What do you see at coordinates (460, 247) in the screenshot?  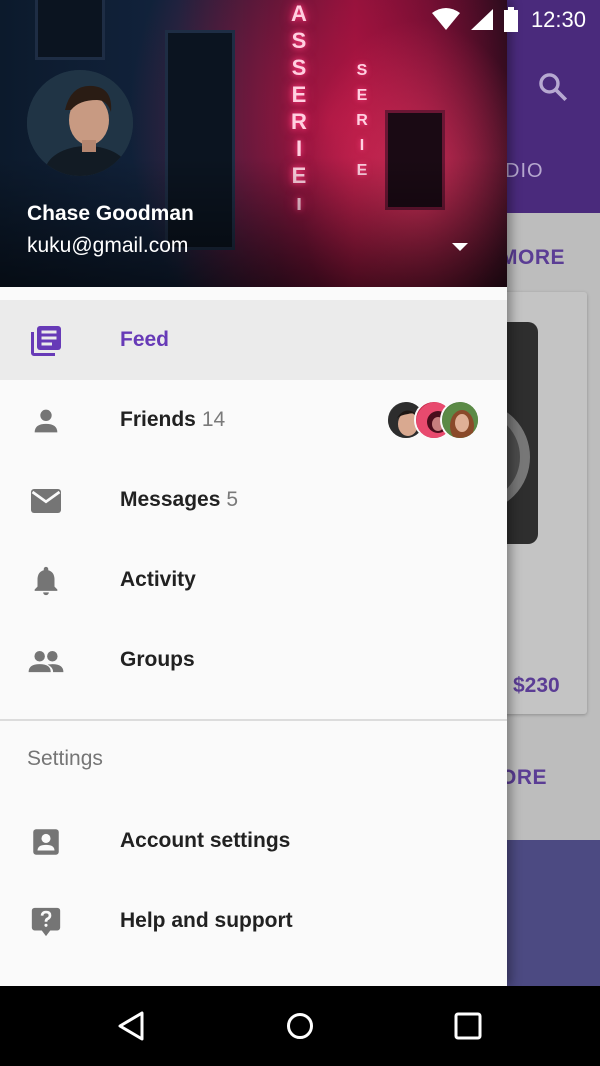 I see `chevron-down-icon` at bounding box center [460, 247].